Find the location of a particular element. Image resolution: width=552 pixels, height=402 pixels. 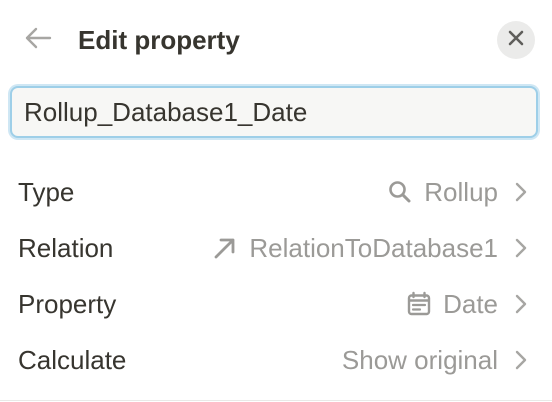

property-row: Property Date is located at coordinates (276, 304).